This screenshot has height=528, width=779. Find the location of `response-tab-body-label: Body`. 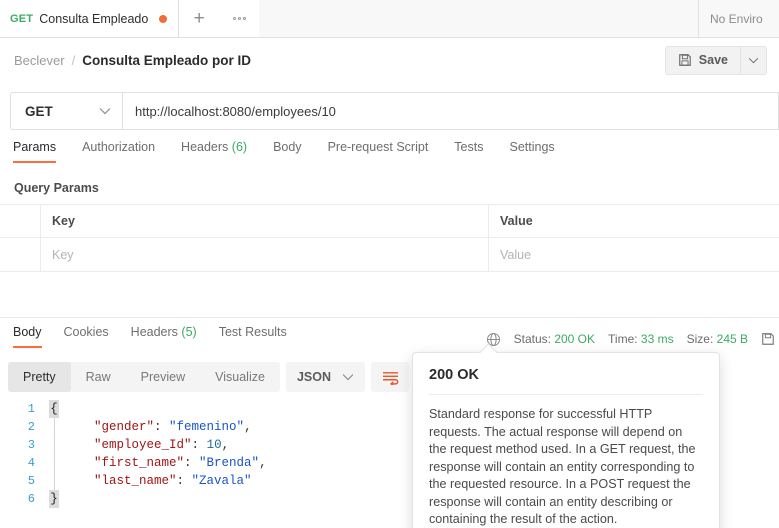

response-tab-body-label: Body is located at coordinates (27, 332).